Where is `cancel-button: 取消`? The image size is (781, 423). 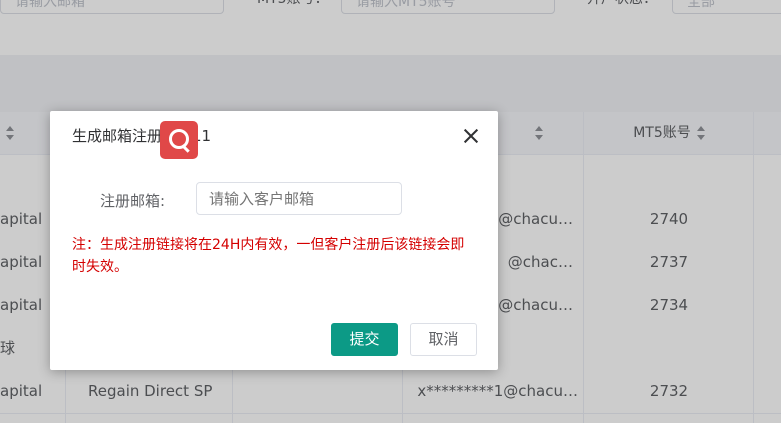
cancel-button: 取消 is located at coordinates (443, 339).